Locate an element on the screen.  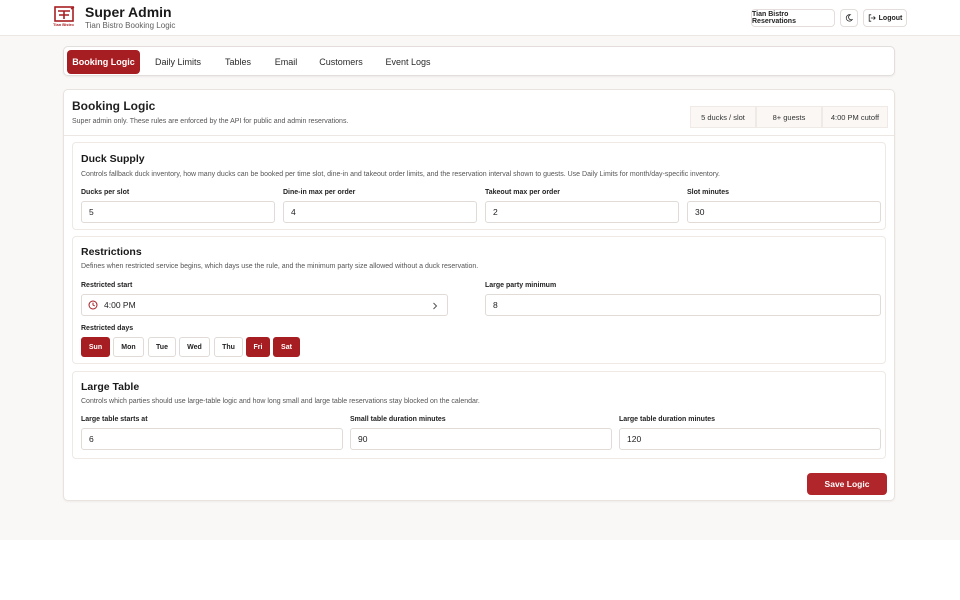
logout-icon is located at coordinates (872, 18).